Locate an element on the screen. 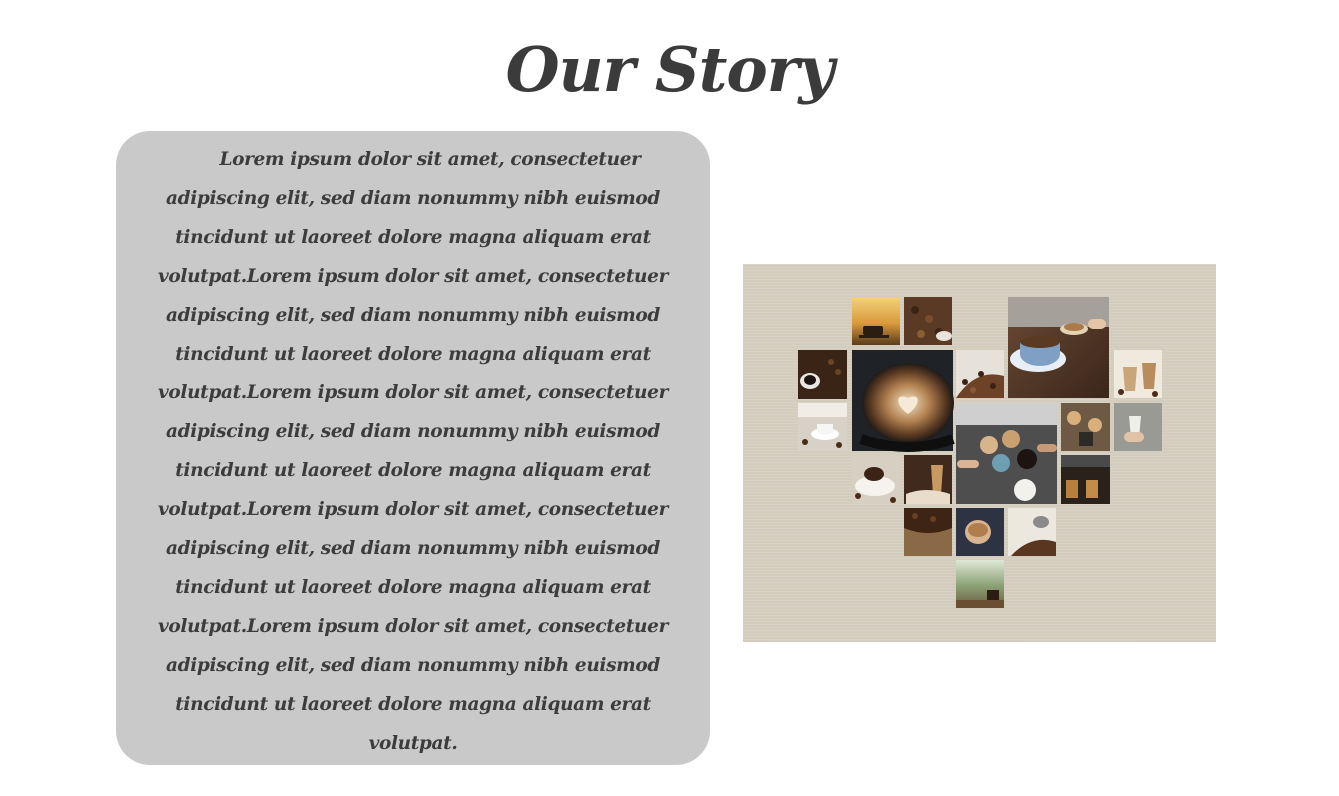 The image size is (1339, 796). collage-graphic is located at coordinates (980, 452).